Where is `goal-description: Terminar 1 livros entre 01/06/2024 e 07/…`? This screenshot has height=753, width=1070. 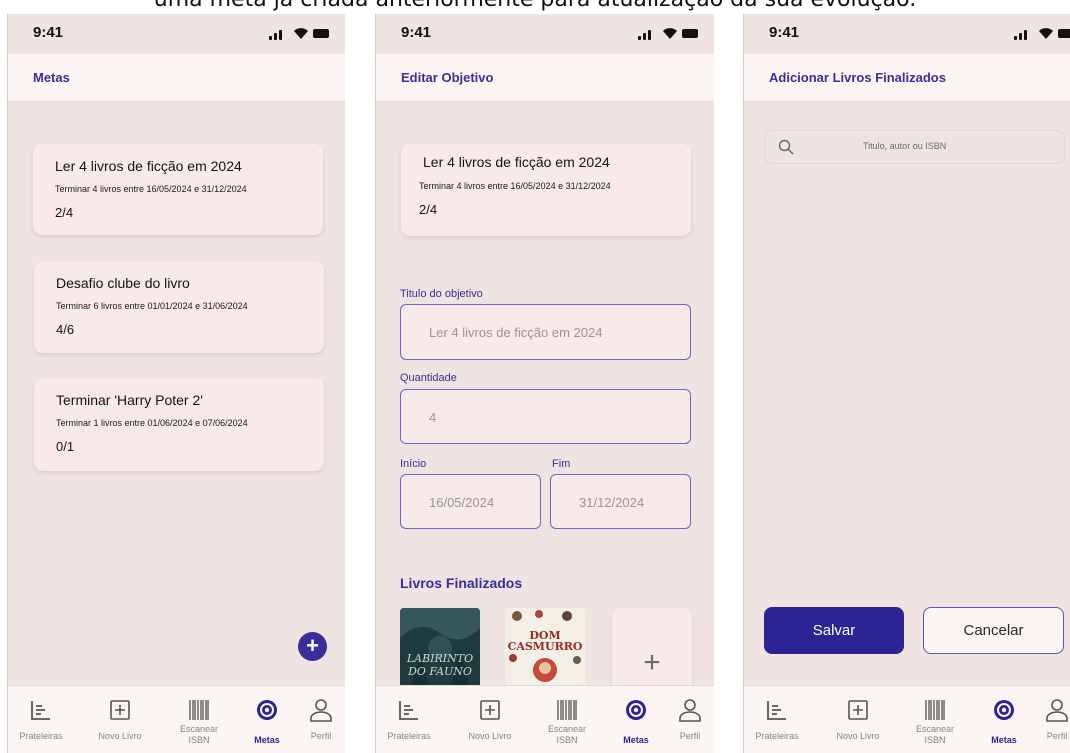 goal-description: Terminar 1 livros entre 01/06/2024 e 07/… is located at coordinates (152, 423).